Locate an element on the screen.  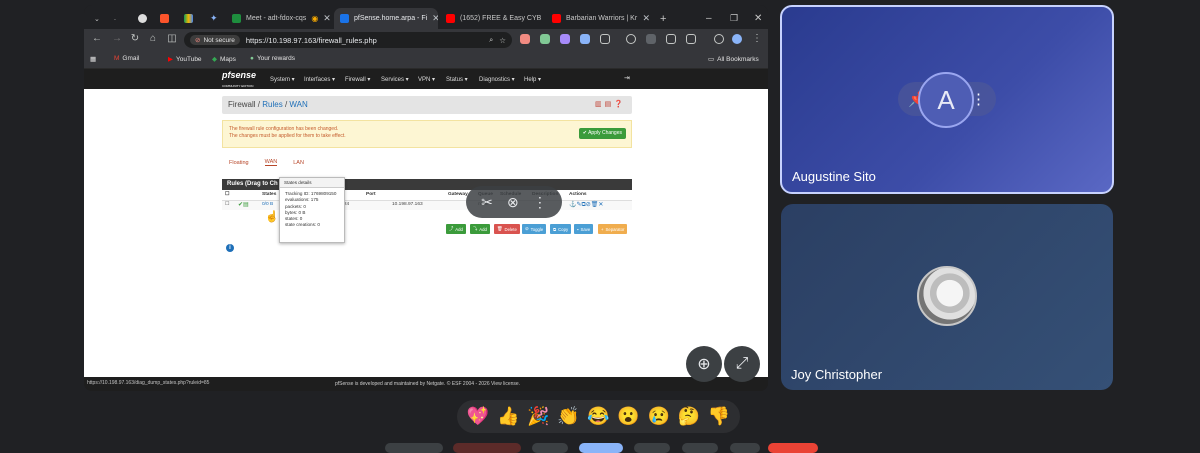
chart-icon: ▥ is located at coordinates (600, 104).